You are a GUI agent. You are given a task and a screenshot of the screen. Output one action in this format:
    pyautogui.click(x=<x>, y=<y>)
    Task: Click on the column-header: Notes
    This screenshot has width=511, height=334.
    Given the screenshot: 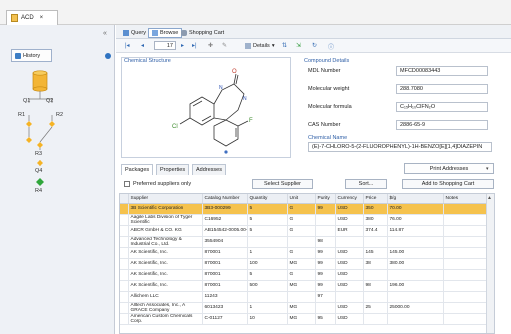 What is the action you would take?
    pyautogui.click(x=465, y=199)
    